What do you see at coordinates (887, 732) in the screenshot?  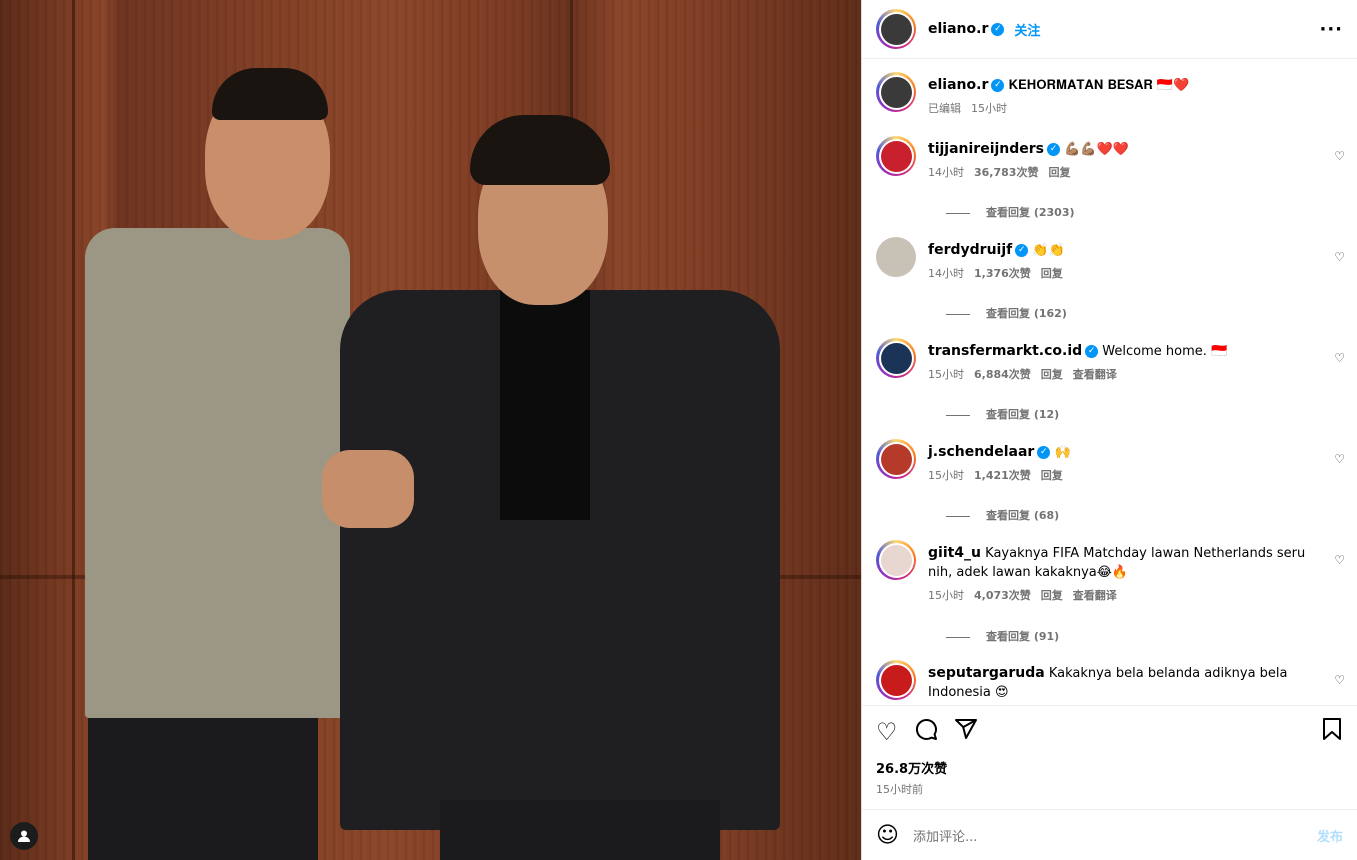 I see `like-icon: ♡` at bounding box center [887, 732].